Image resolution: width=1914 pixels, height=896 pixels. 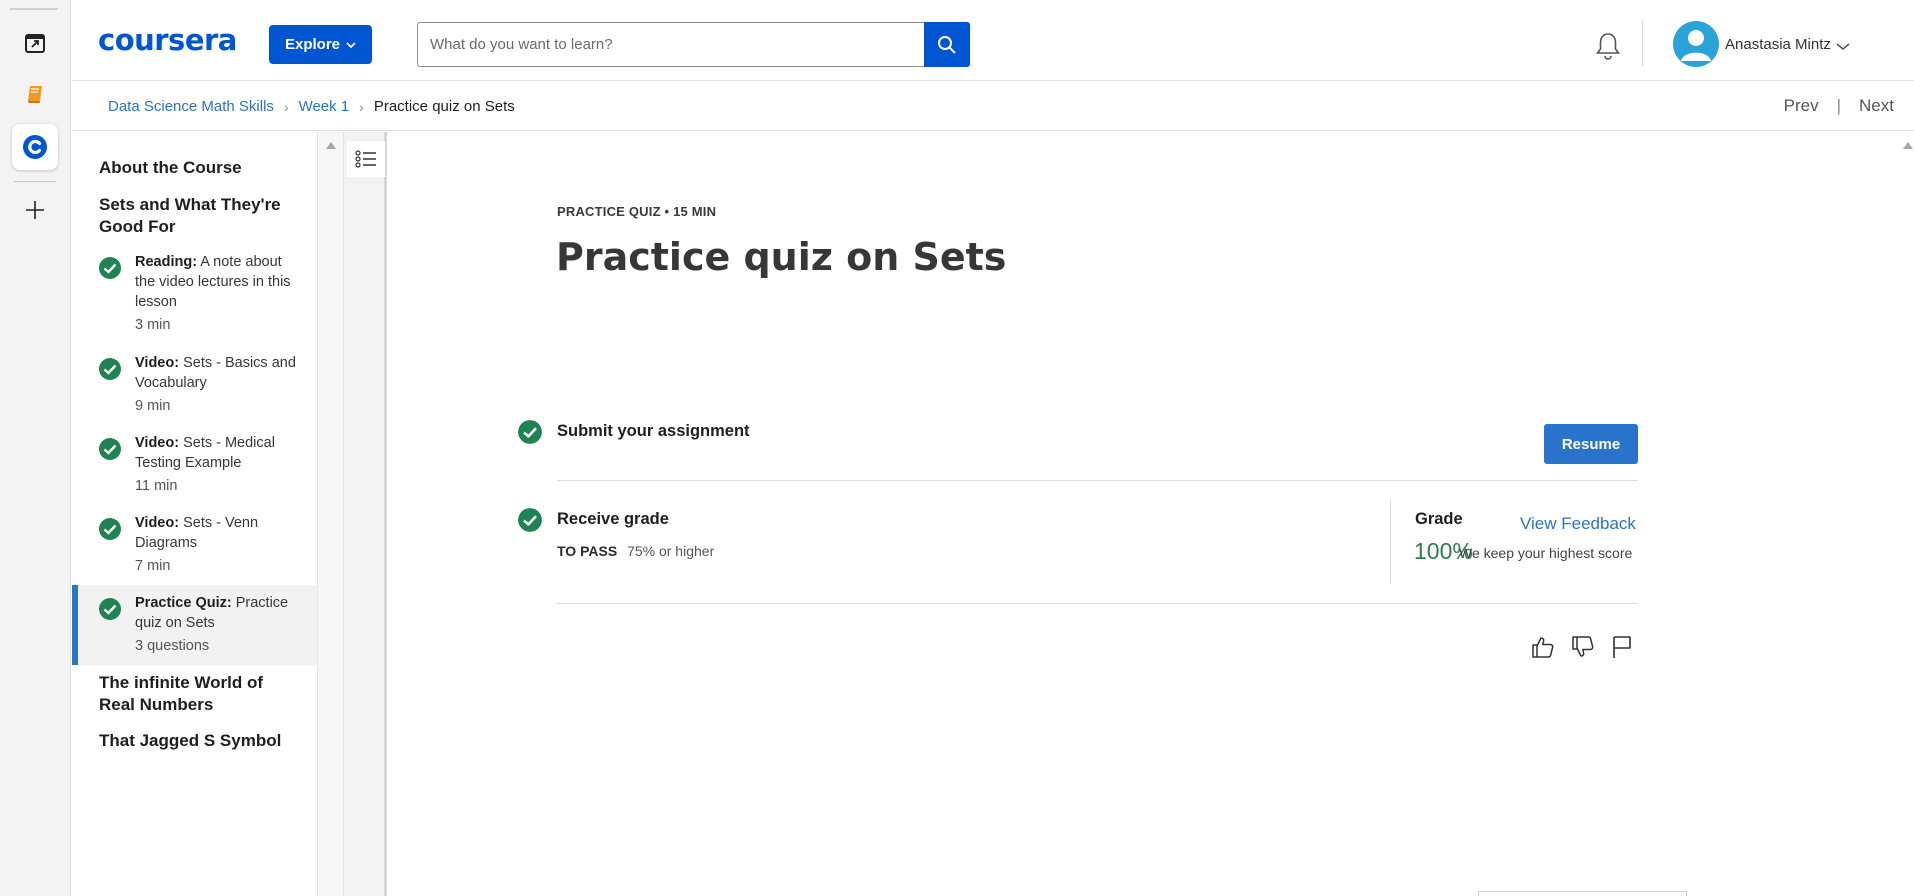 I want to click on thumbs-down-icon, so click(x=1583, y=647).